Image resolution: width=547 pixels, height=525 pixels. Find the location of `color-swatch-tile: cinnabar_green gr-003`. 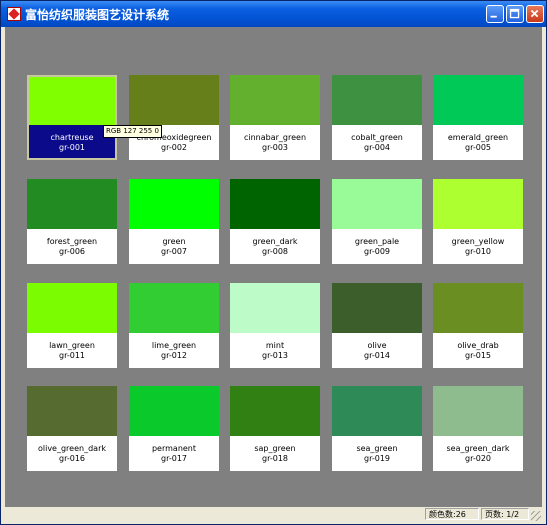

color-swatch-tile: cinnabar_green gr-003 is located at coordinates (275, 117).